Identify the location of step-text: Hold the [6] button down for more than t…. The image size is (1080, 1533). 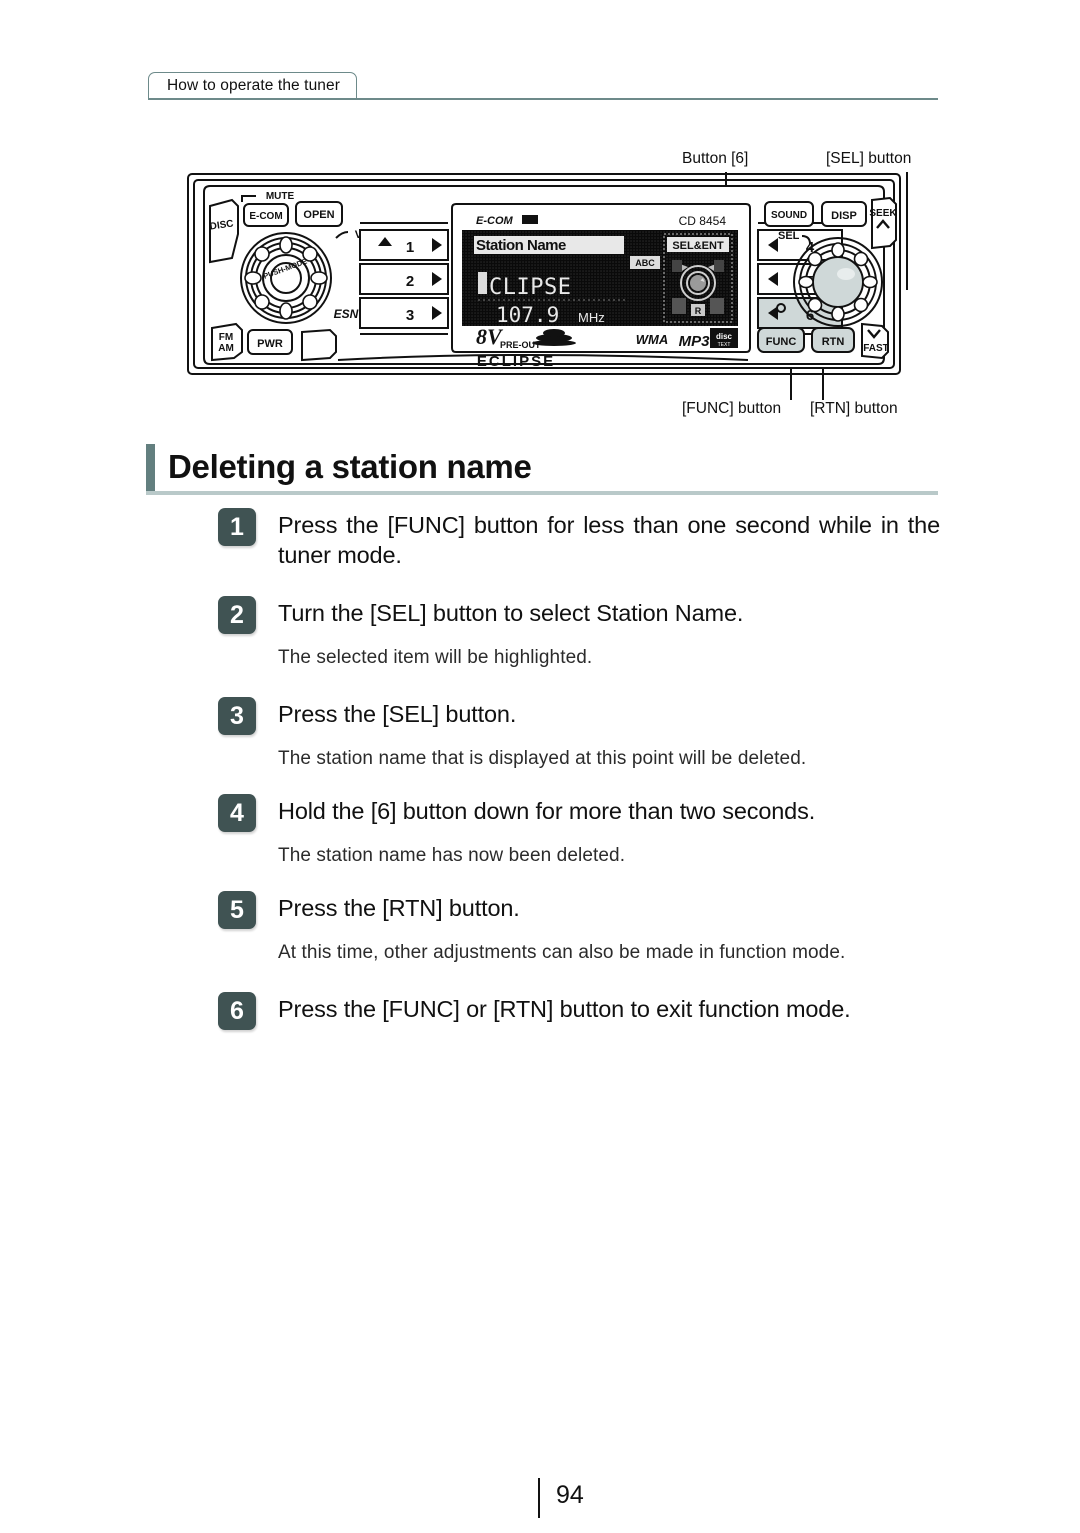
(547, 811).